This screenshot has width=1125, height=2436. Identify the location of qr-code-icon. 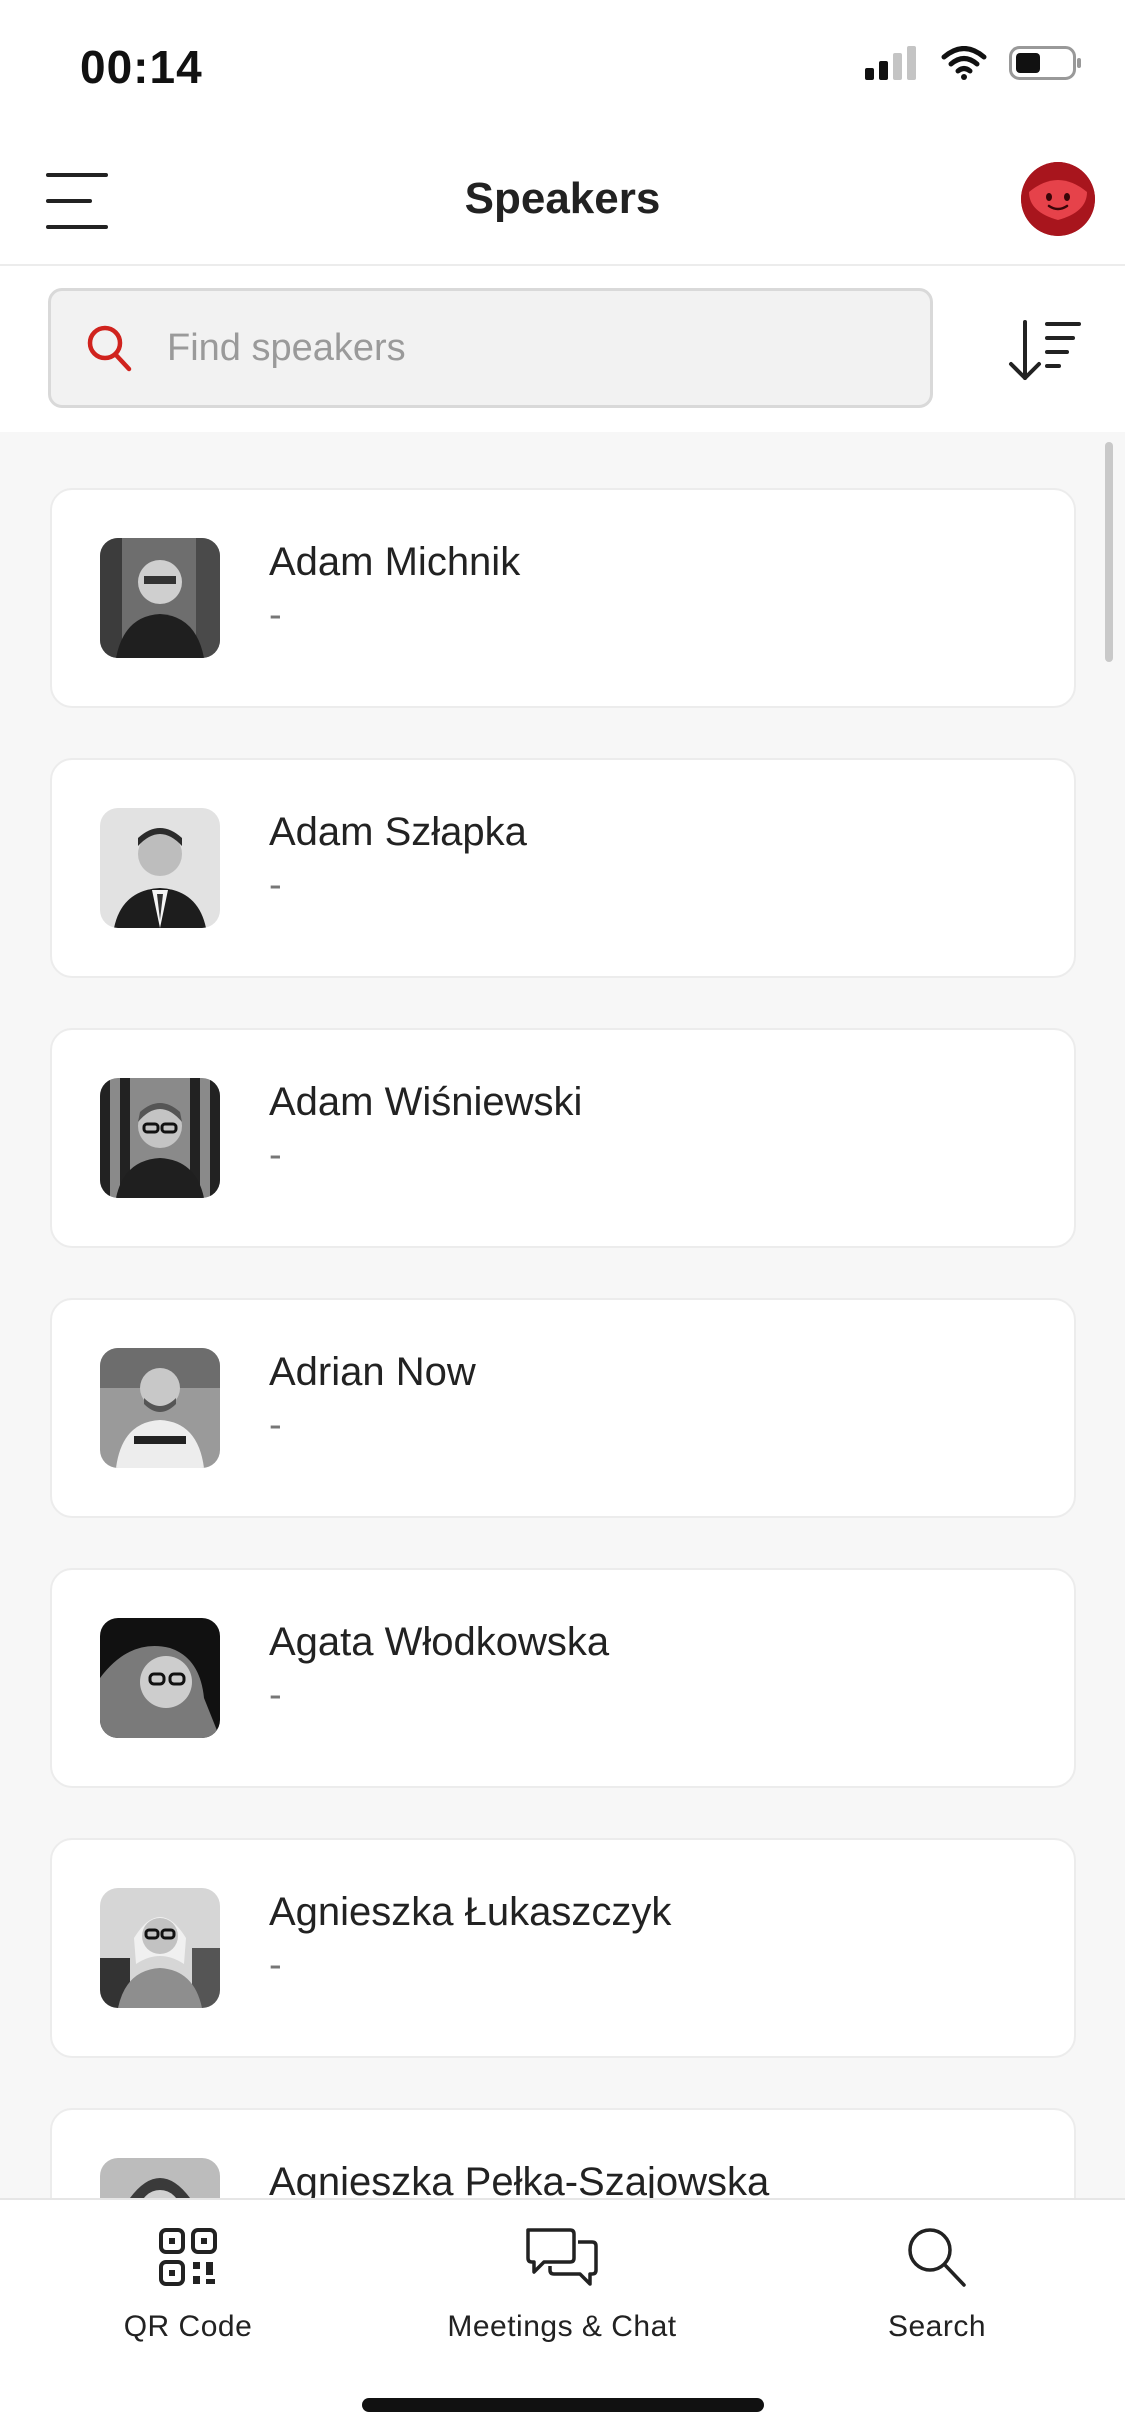
(188, 2257).